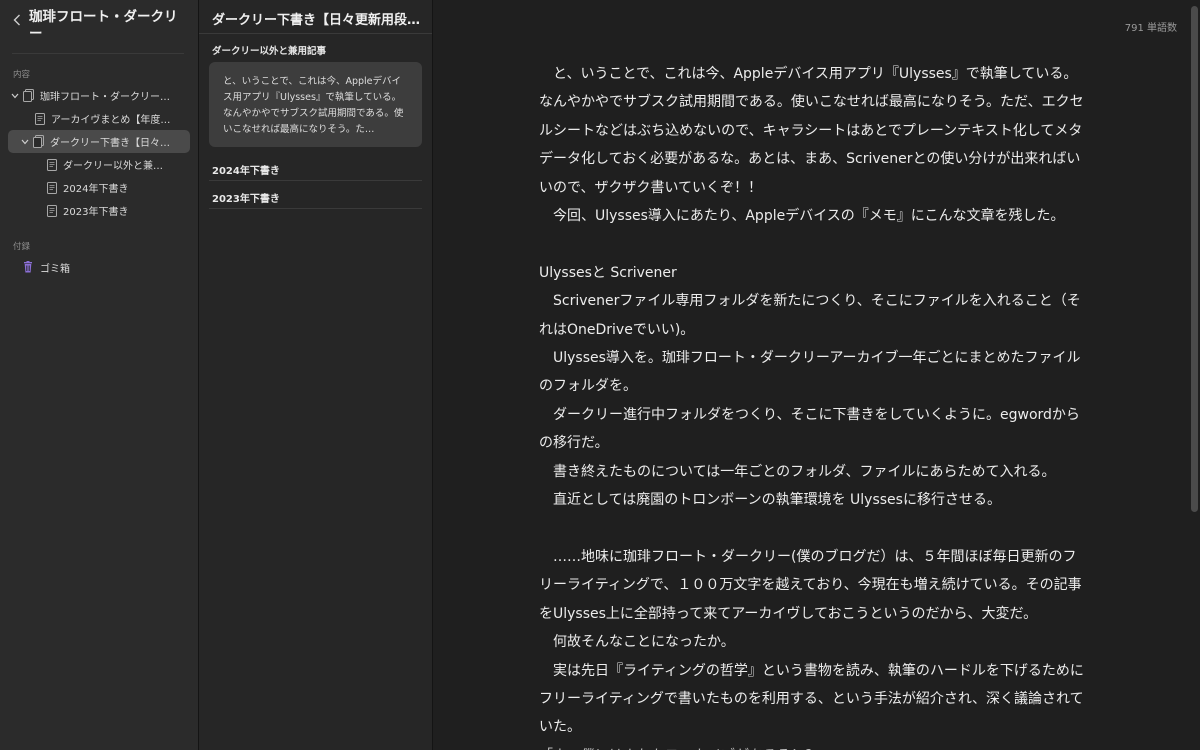 The height and width of the screenshot is (750, 1200). Describe the element at coordinates (315, 195) in the screenshot. I see `sheet-row-2023: 2023年下書き` at that location.